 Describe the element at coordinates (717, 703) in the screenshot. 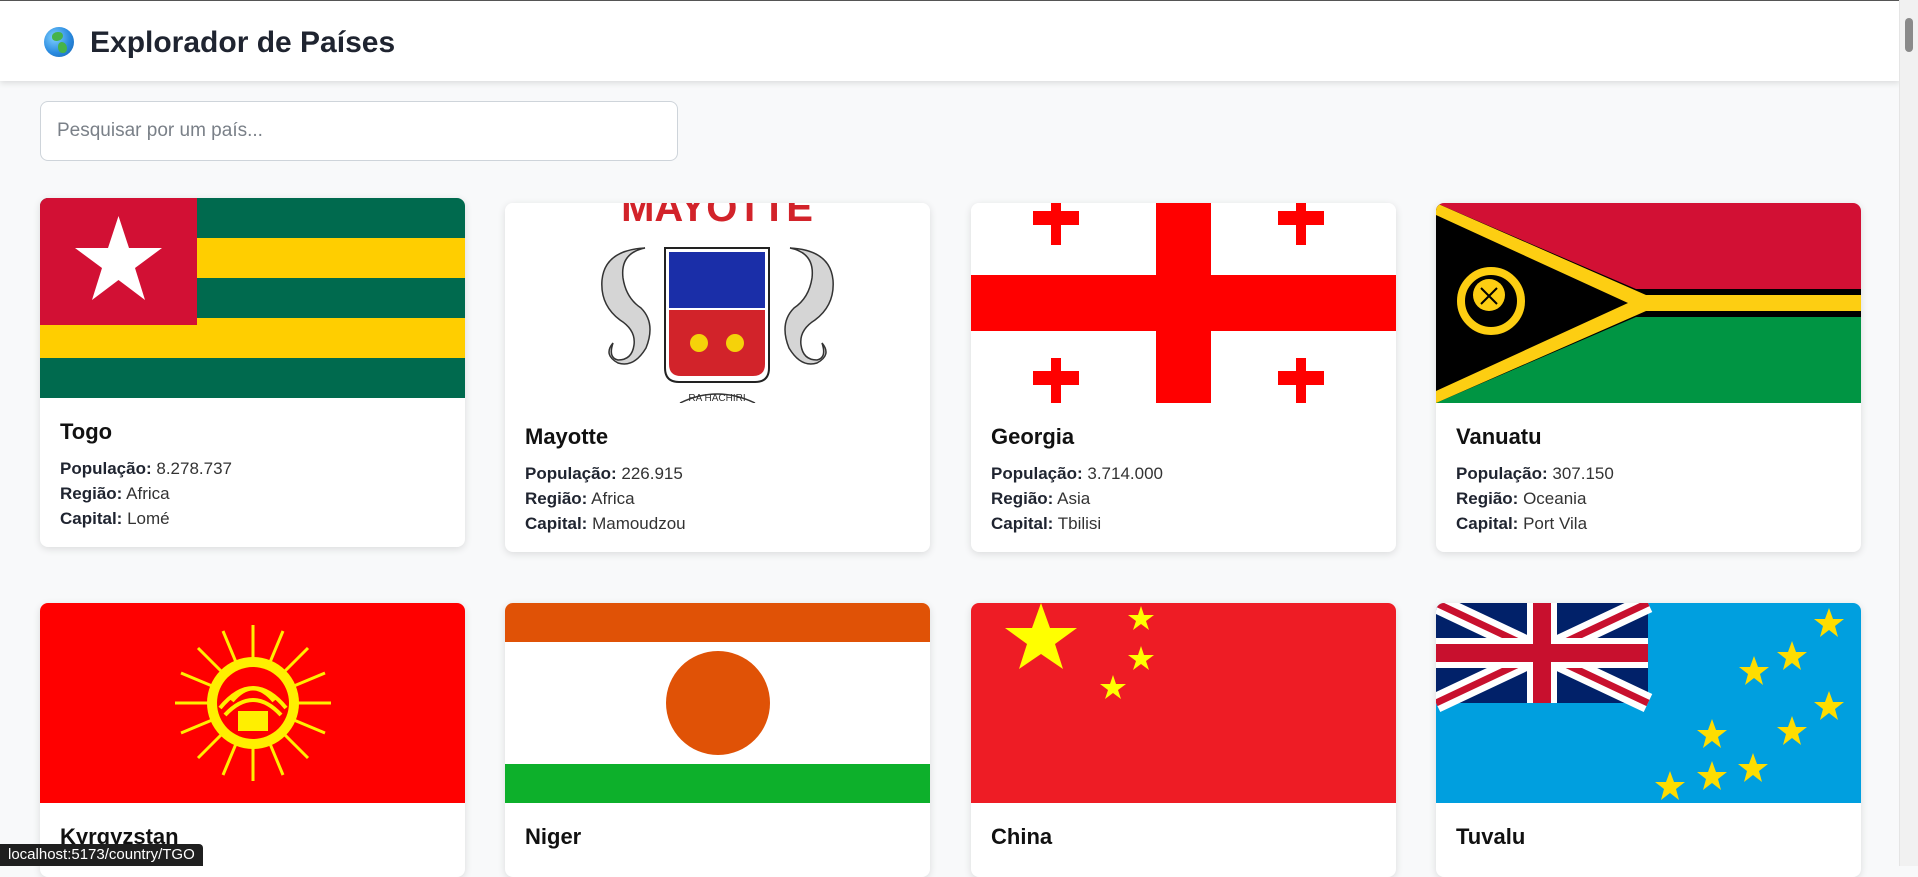

I see `niger-flag` at that location.